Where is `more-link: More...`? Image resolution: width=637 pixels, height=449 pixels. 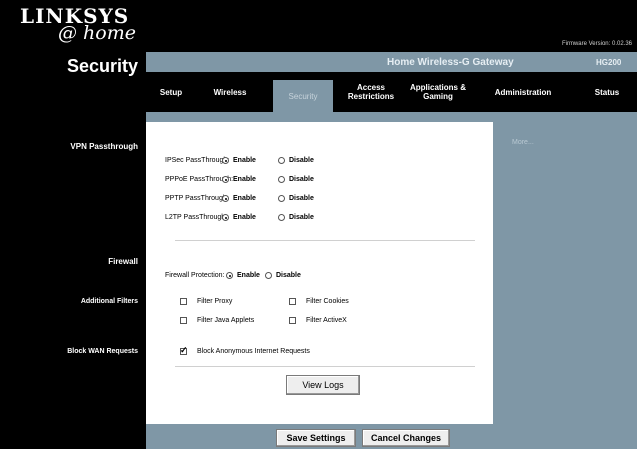
more-link: More... is located at coordinates (523, 142).